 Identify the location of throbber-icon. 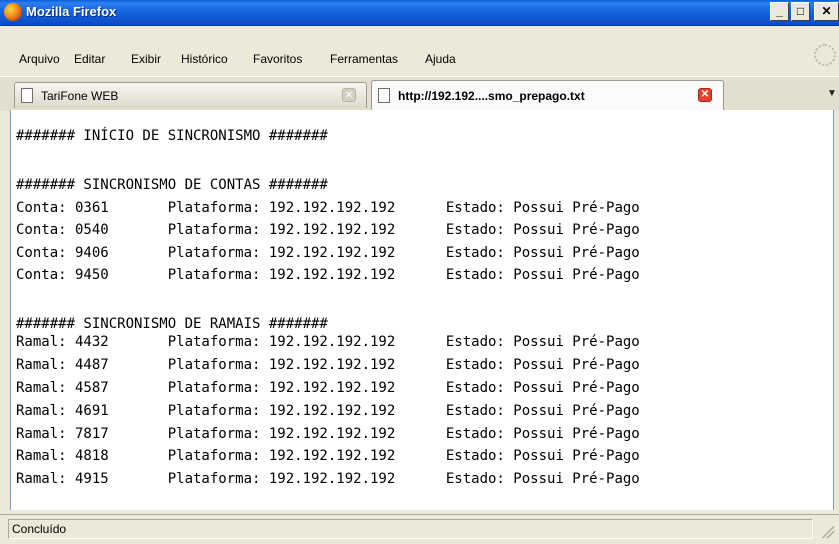
(825, 55).